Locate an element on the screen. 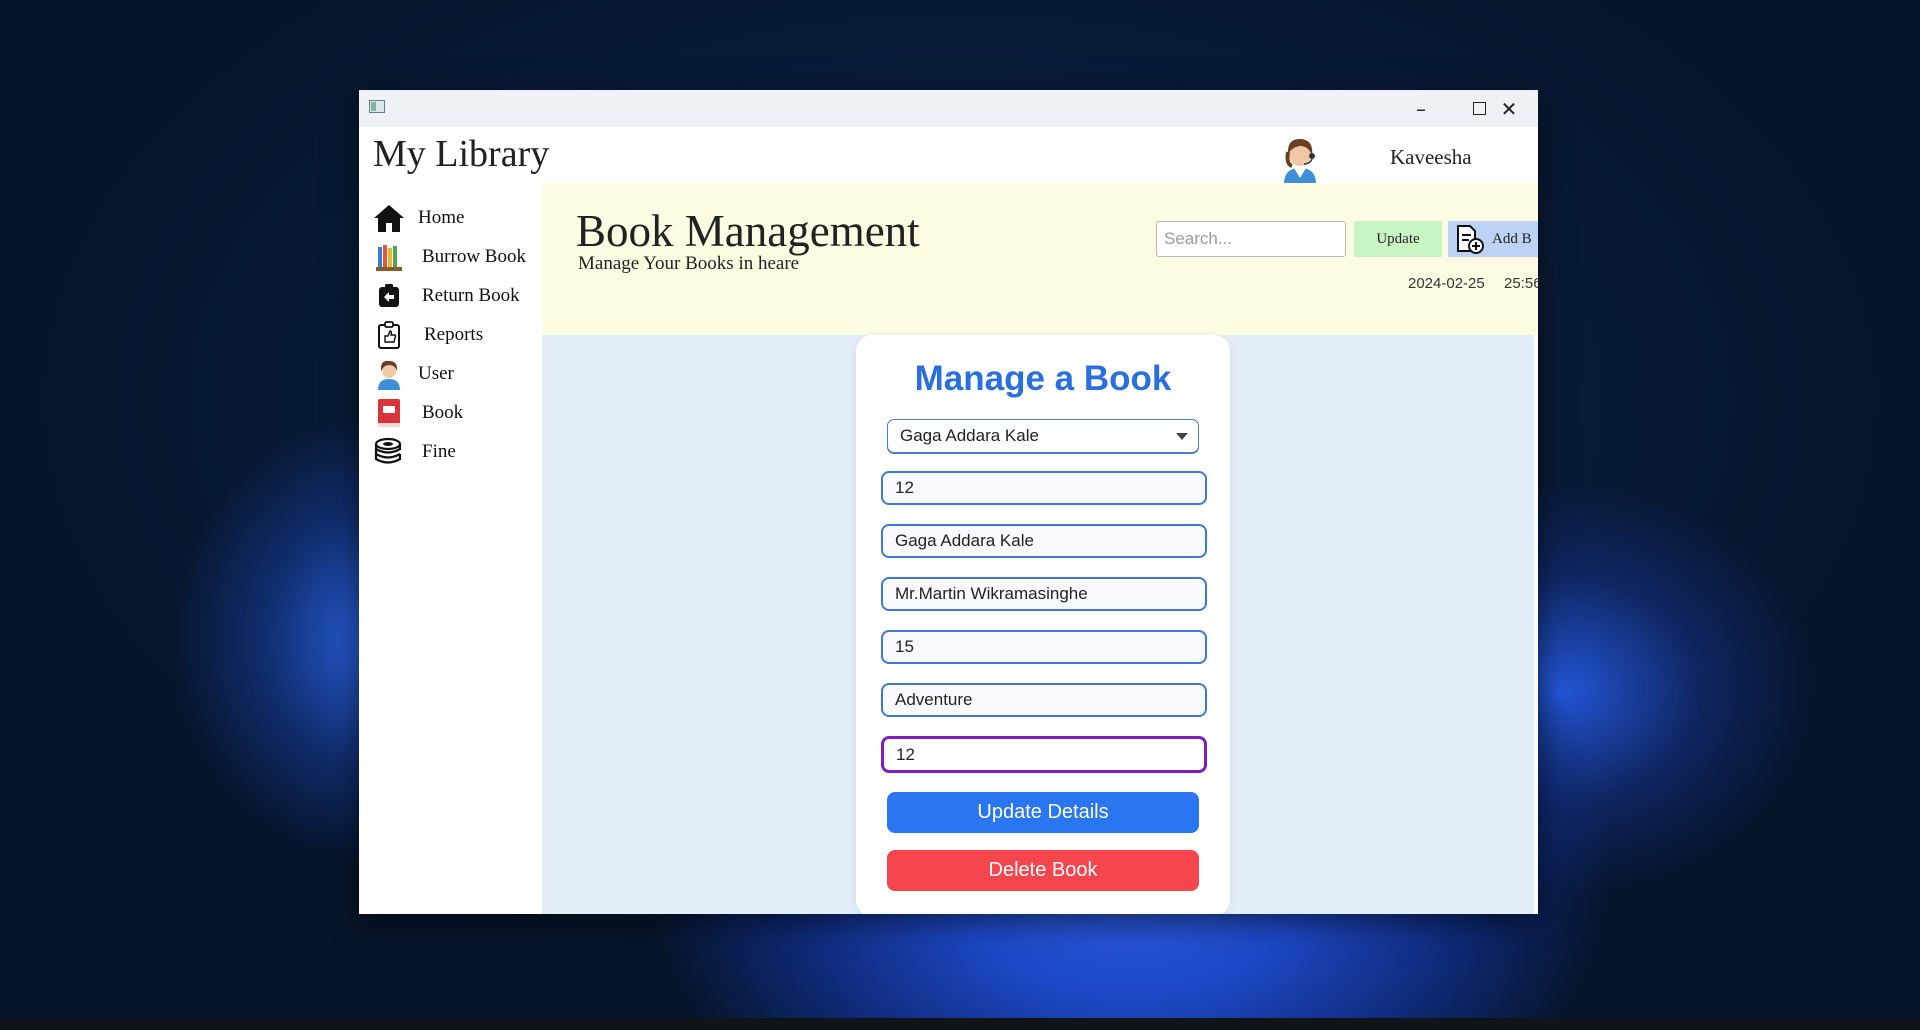  book-select-value: Gaga Addara Kale is located at coordinates (969, 435).